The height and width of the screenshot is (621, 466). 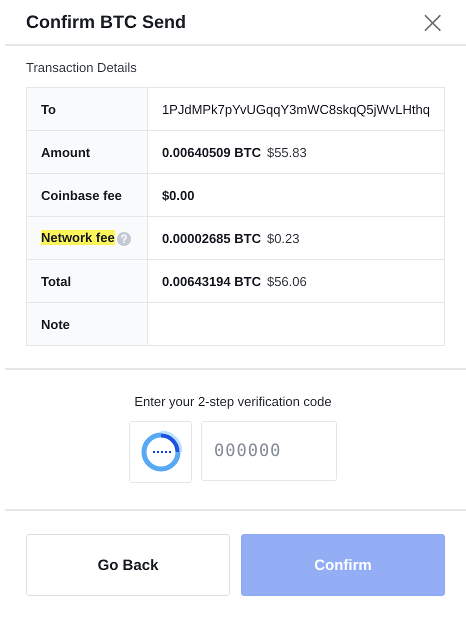 I want to click on row-label: To, so click(x=48, y=109).